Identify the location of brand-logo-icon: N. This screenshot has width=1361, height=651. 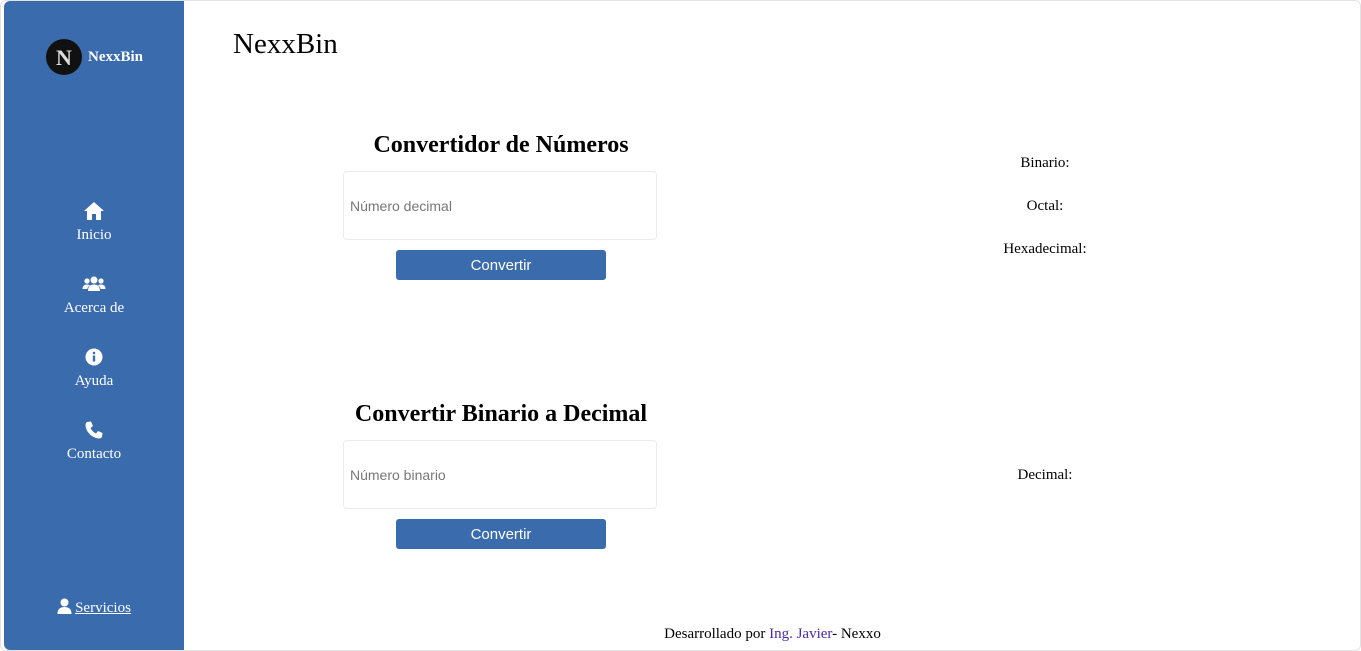
(64, 57).